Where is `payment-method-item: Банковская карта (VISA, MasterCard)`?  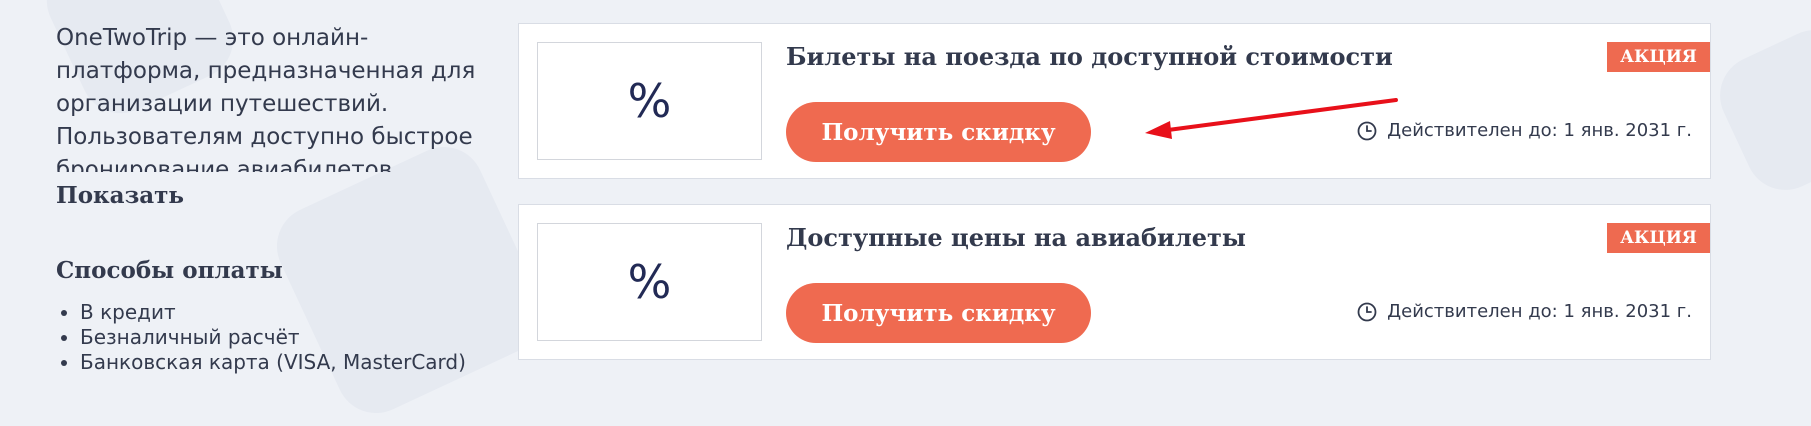 payment-method-item: Банковская карта (VISA, MasterCard) is located at coordinates (278, 362).